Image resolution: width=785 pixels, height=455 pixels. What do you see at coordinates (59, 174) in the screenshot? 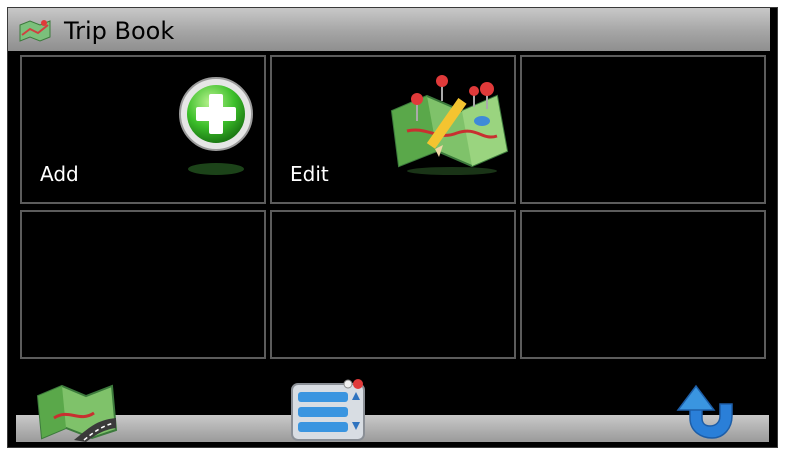
I see `tile-add-label: Add` at bounding box center [59, 174].